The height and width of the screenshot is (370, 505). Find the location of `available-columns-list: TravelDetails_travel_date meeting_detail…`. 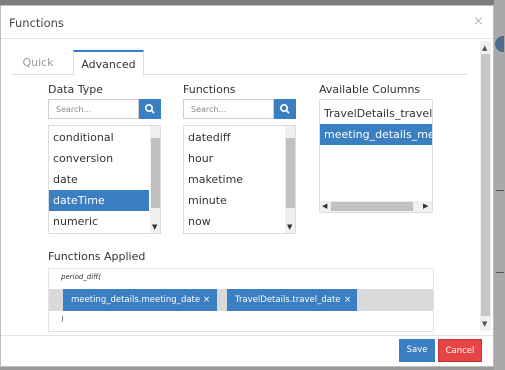

available-columns-list: TravelDetails_travel_date meeting_detail… is located at coordinates (376, 156).